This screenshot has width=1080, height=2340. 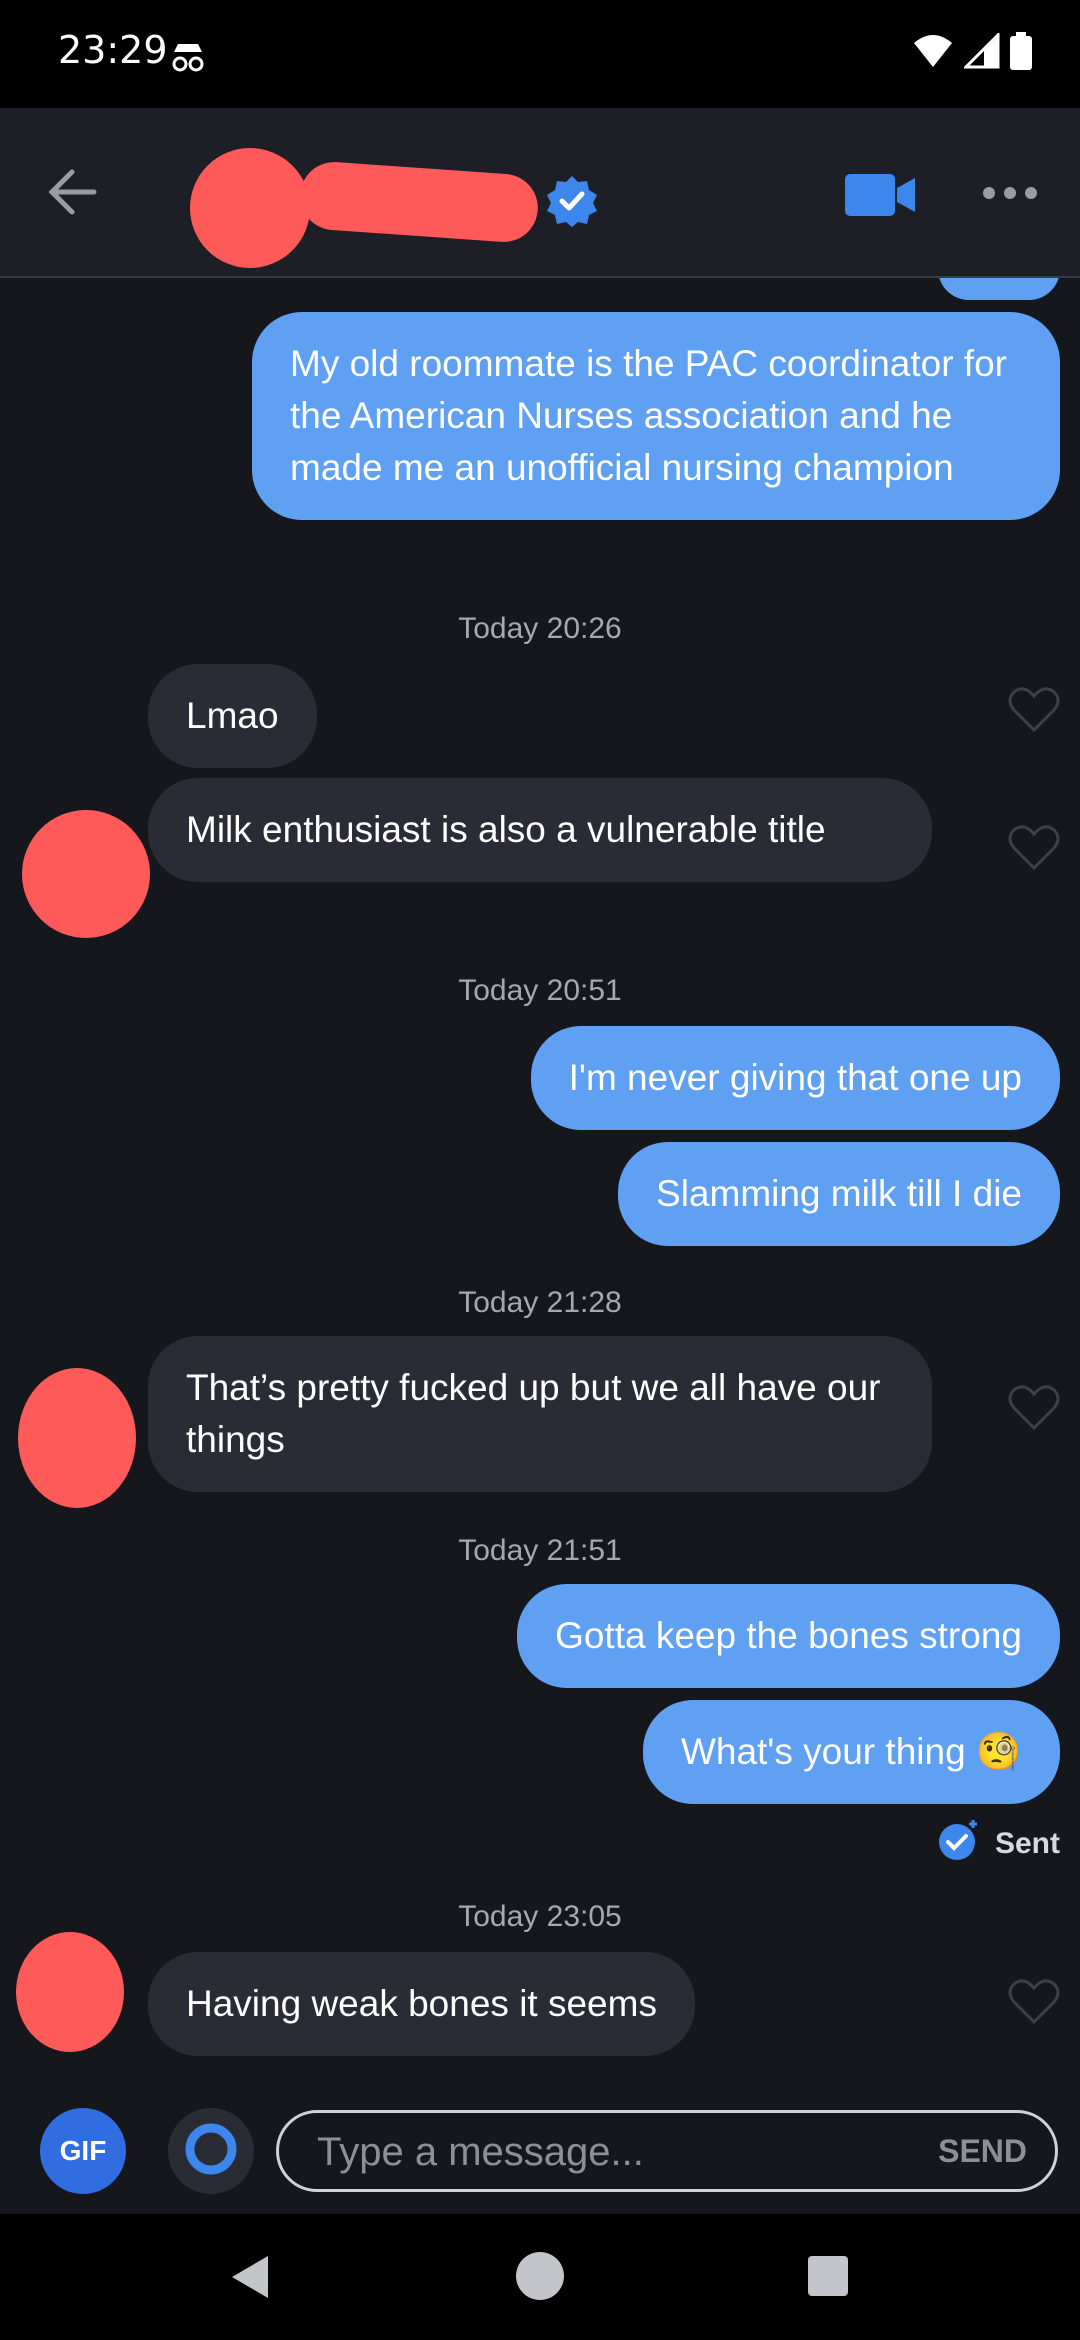 I want to click on sent-check-icon, so click(x=959, y=1844).